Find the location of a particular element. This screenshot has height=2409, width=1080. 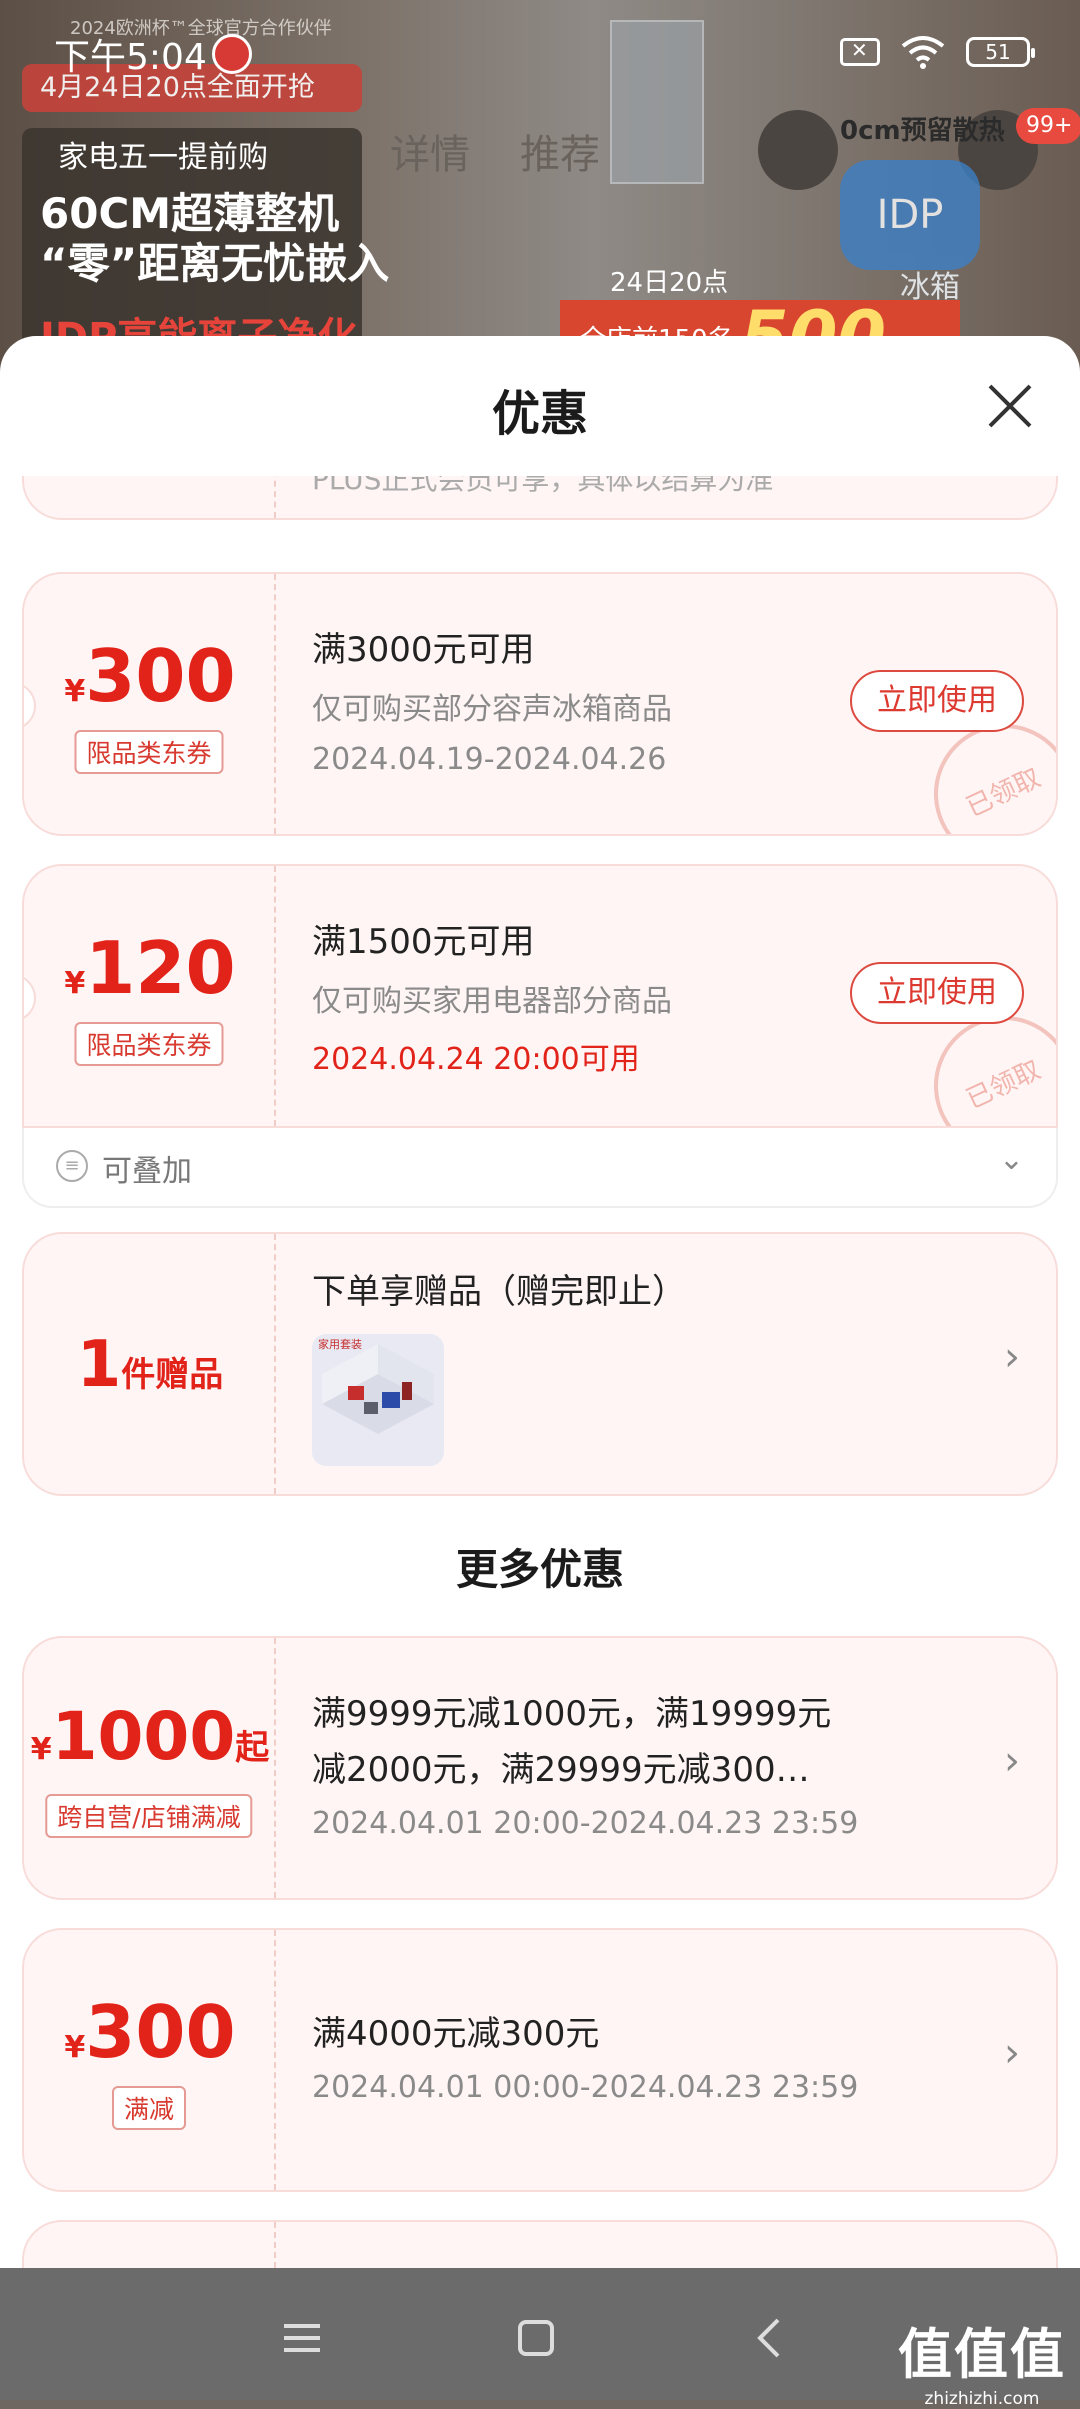

stack-icon: ≡ is located at coordinates (72, 1166).